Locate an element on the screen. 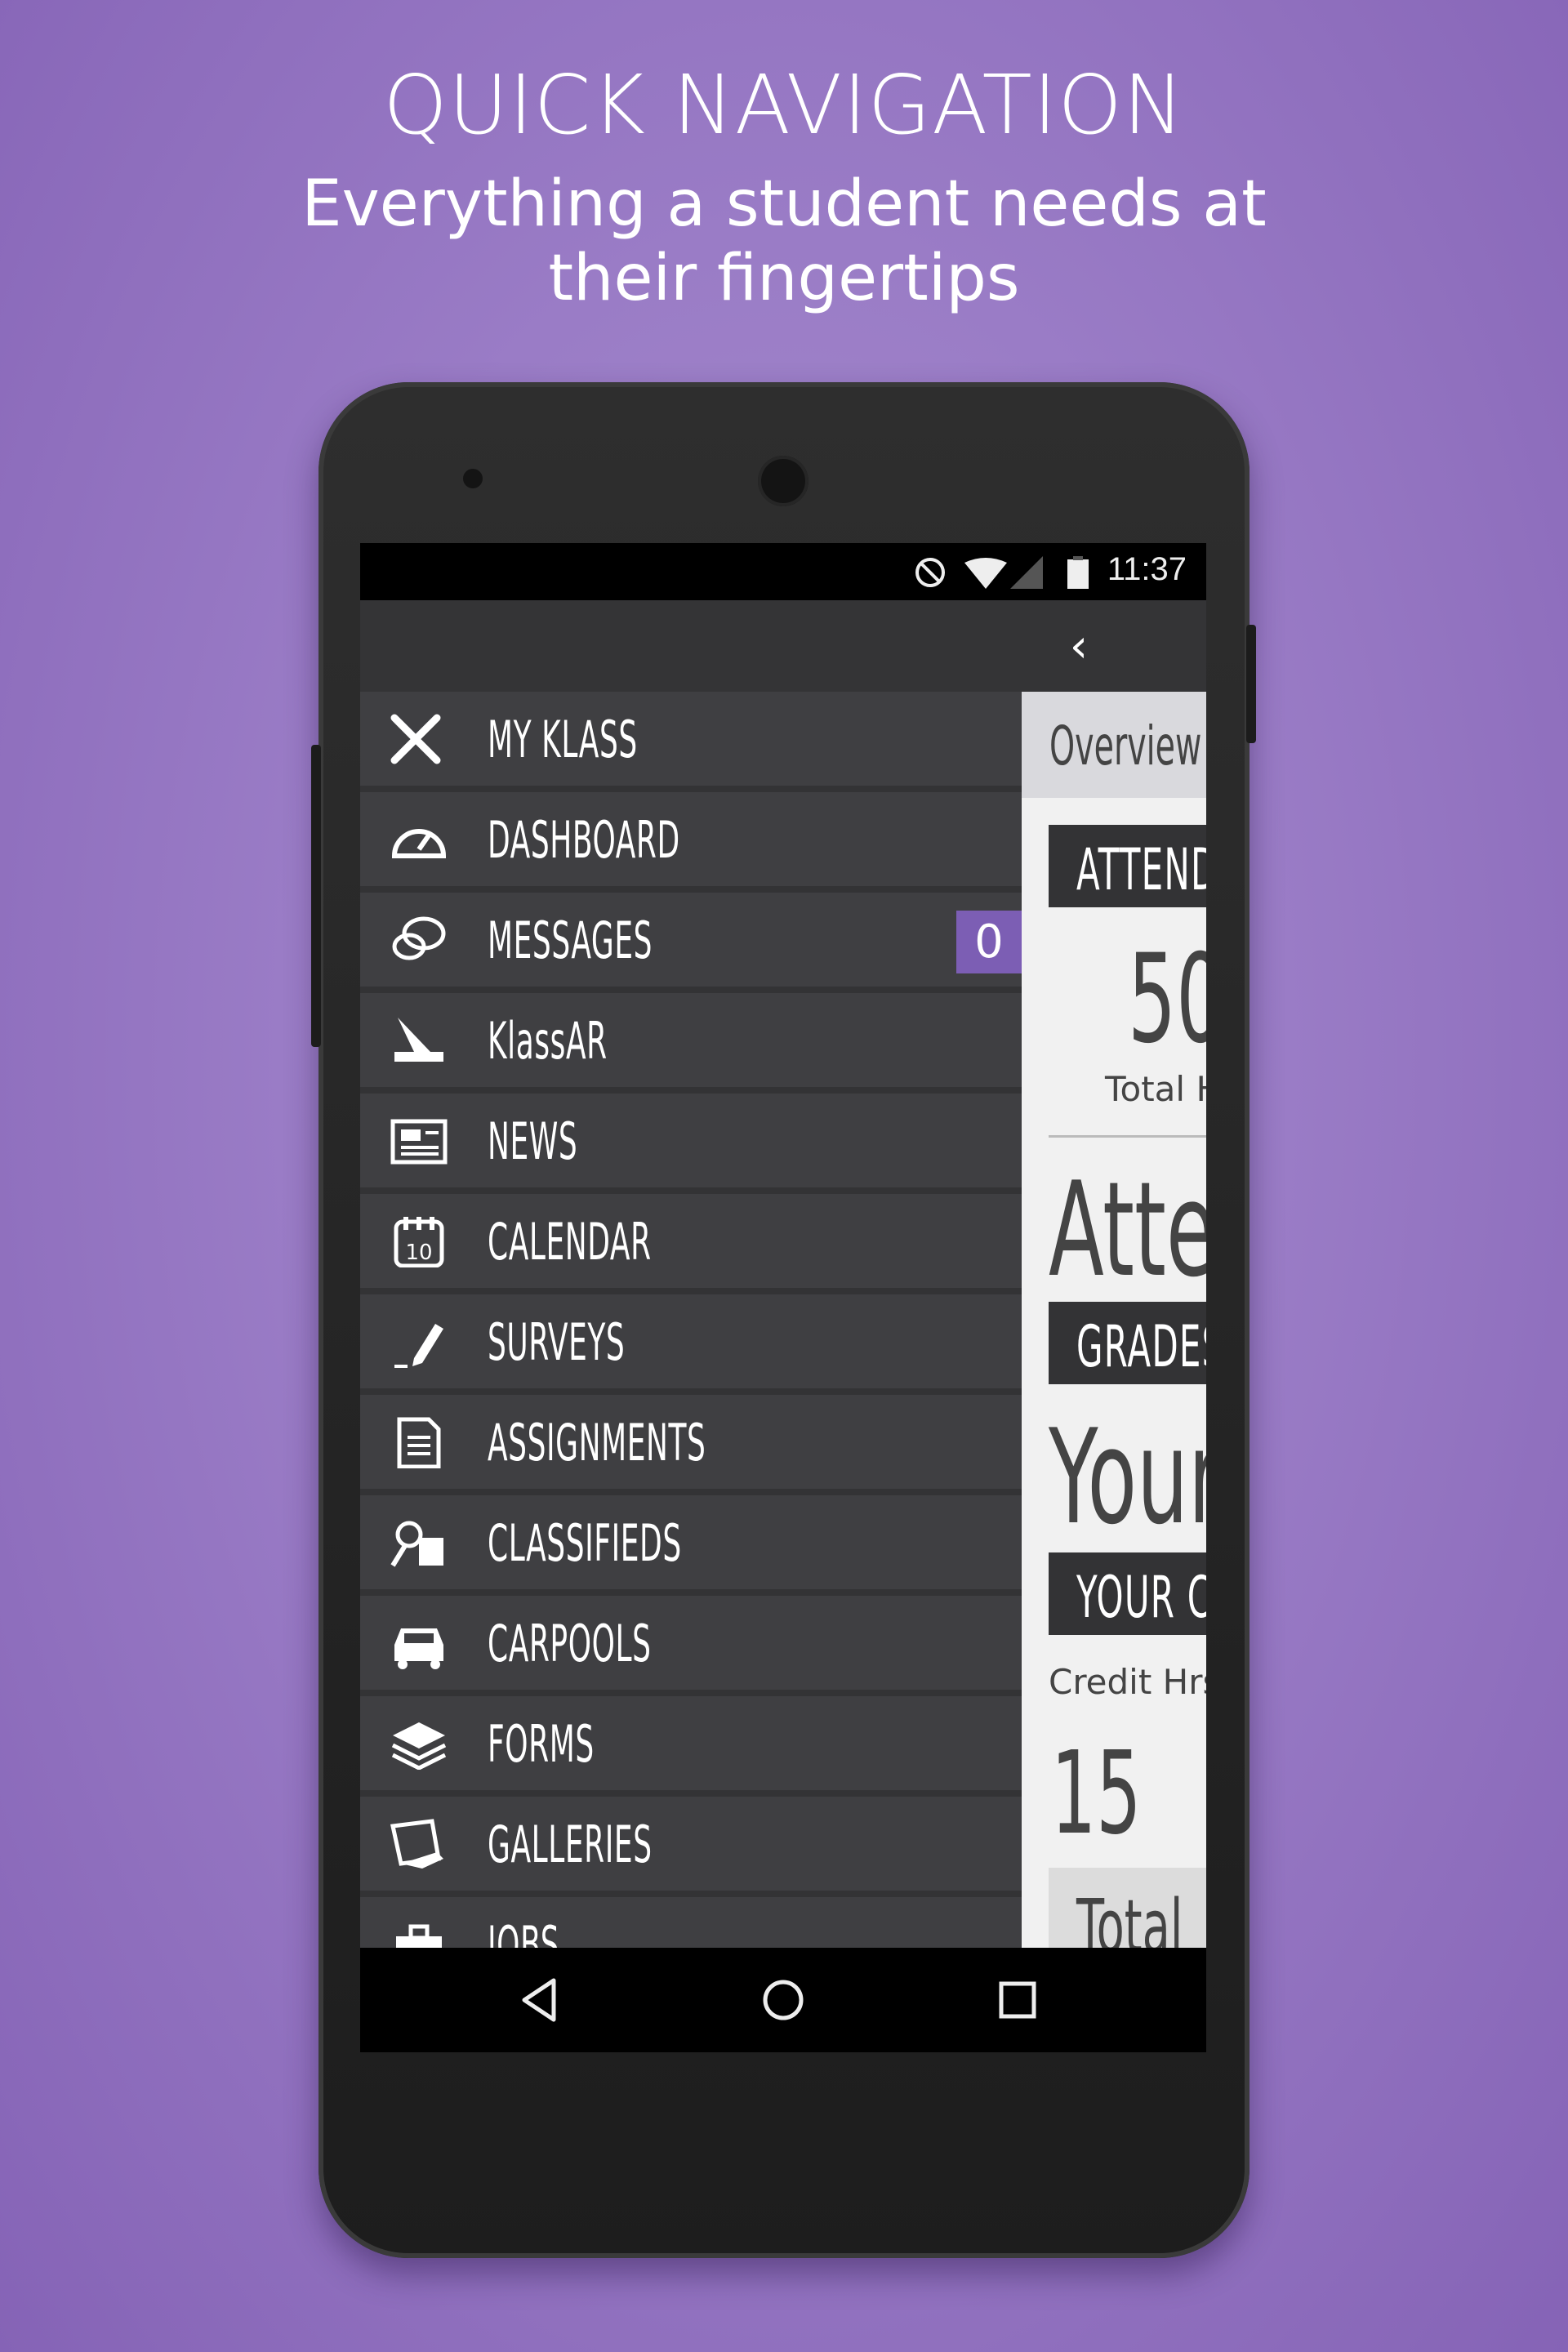 This screenshot has width=1568, height=2352. credit-value: 15 is located at coordinates (1096, 1793).